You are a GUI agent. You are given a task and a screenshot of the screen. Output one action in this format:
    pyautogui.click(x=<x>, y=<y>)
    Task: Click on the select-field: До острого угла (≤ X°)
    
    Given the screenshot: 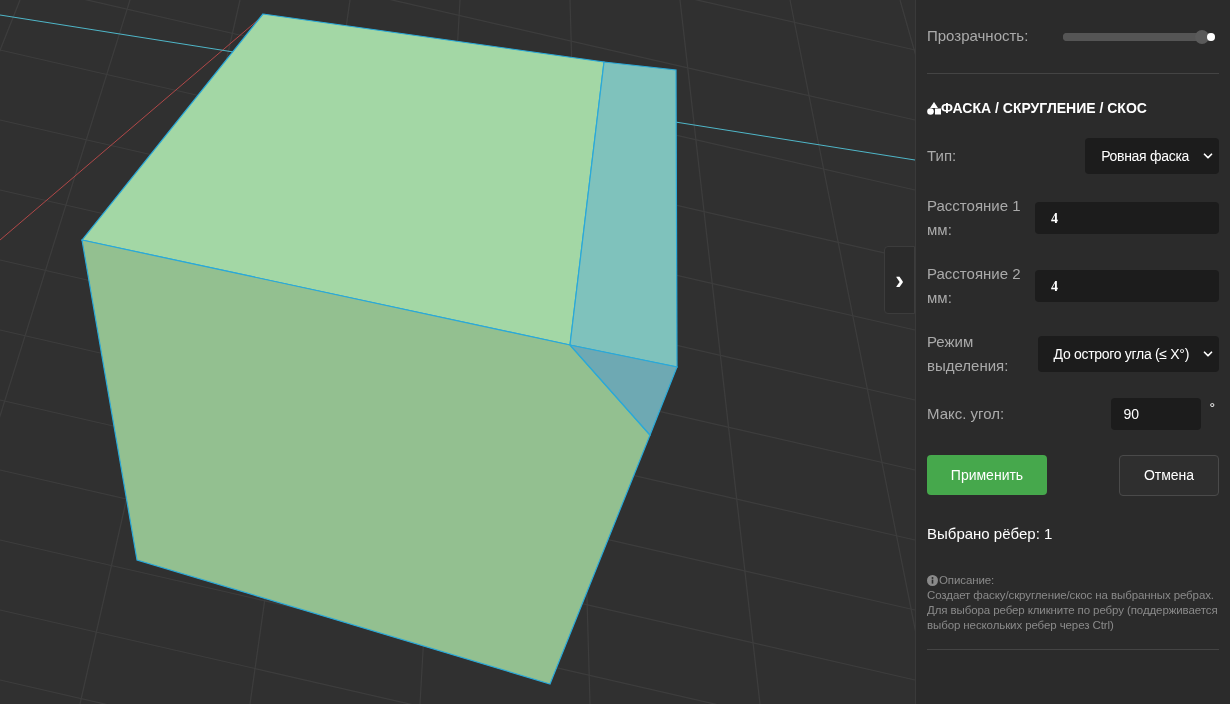 What is the action you would take?
    pyautogui.click(x=1128, y=354)
    